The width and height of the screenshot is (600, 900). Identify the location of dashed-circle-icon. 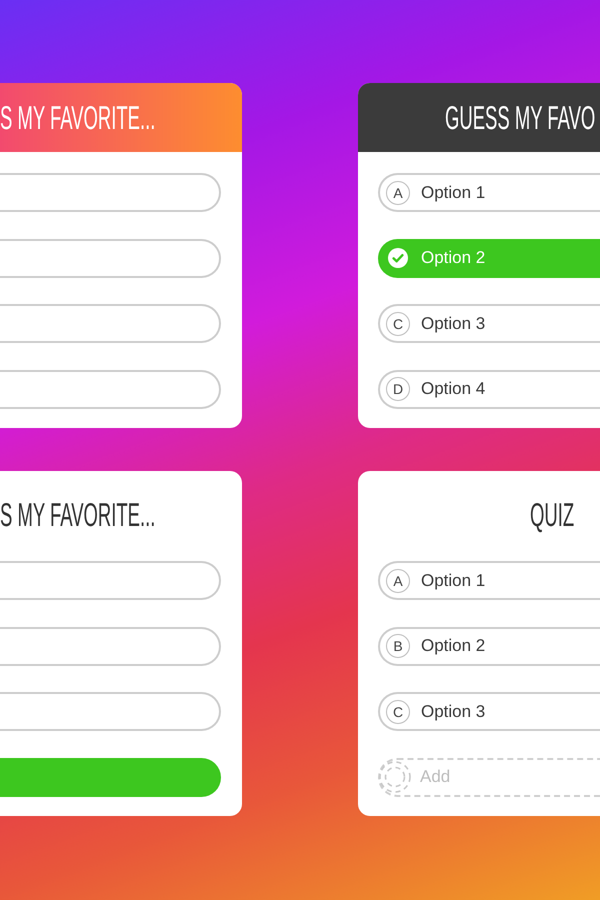
(395, 777).